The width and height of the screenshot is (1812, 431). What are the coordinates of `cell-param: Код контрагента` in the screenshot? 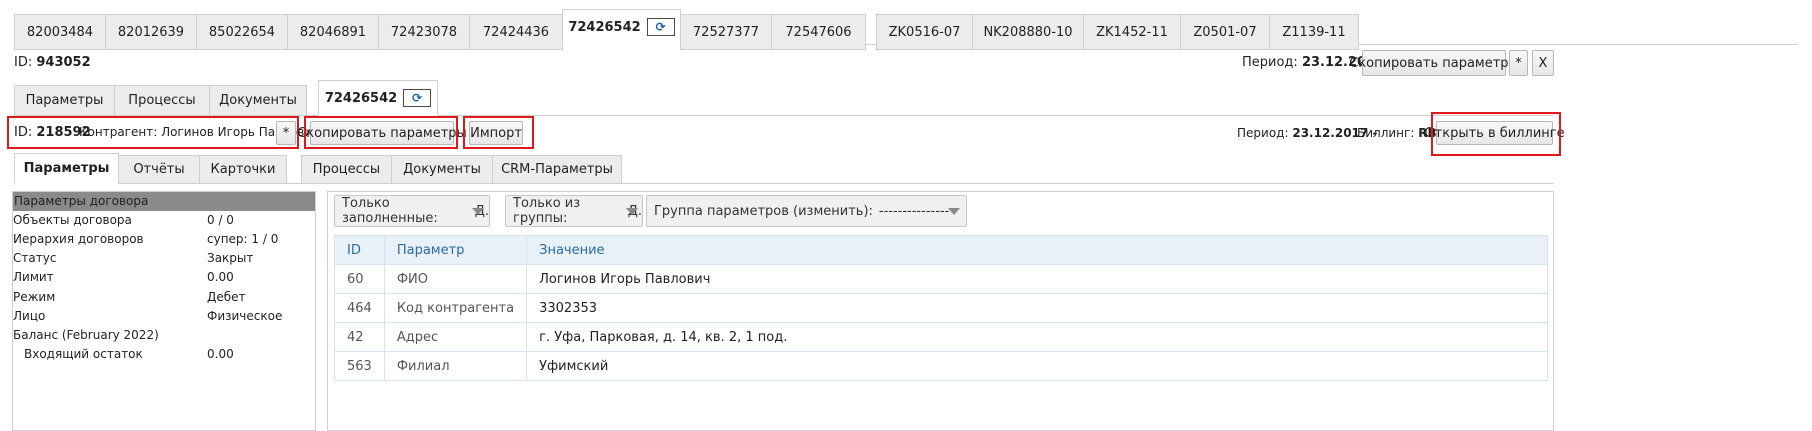 It's located at (455, 308).